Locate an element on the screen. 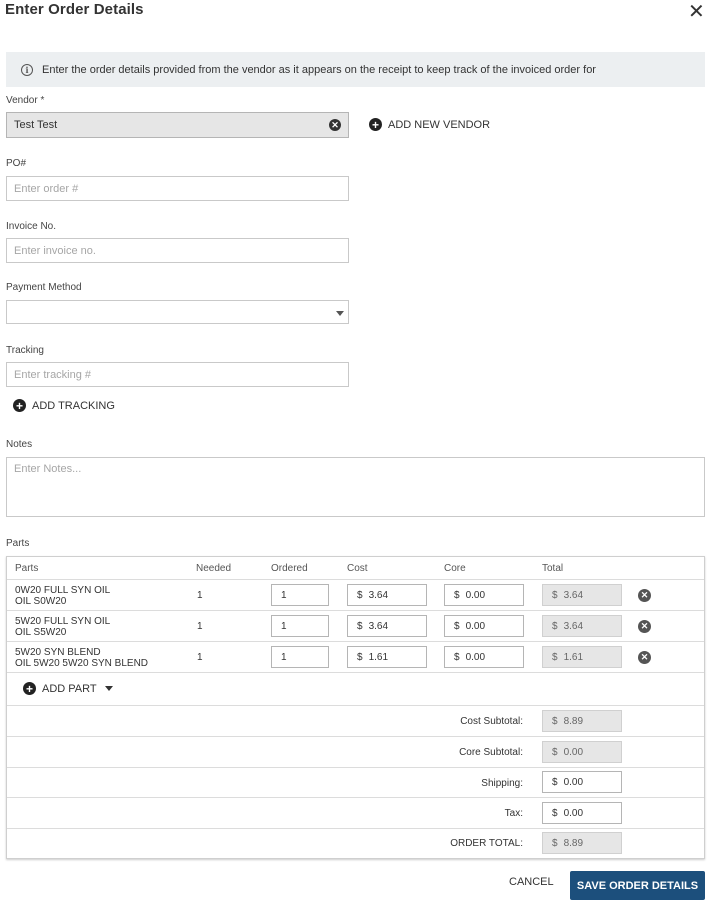  header-parts: Parts is located at coordinates (27, 568).